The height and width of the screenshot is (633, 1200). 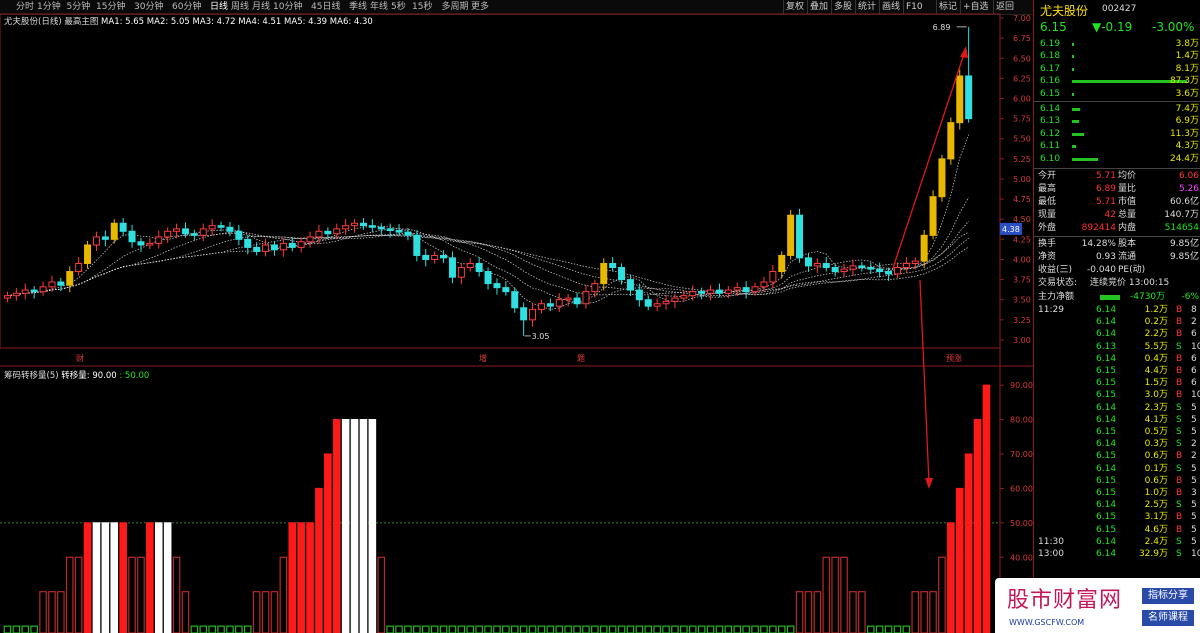 What do you see at coordinates (1085, 159) in the screenshot?
I see `bid-volume-bar` at bounding box center [1085, 159].